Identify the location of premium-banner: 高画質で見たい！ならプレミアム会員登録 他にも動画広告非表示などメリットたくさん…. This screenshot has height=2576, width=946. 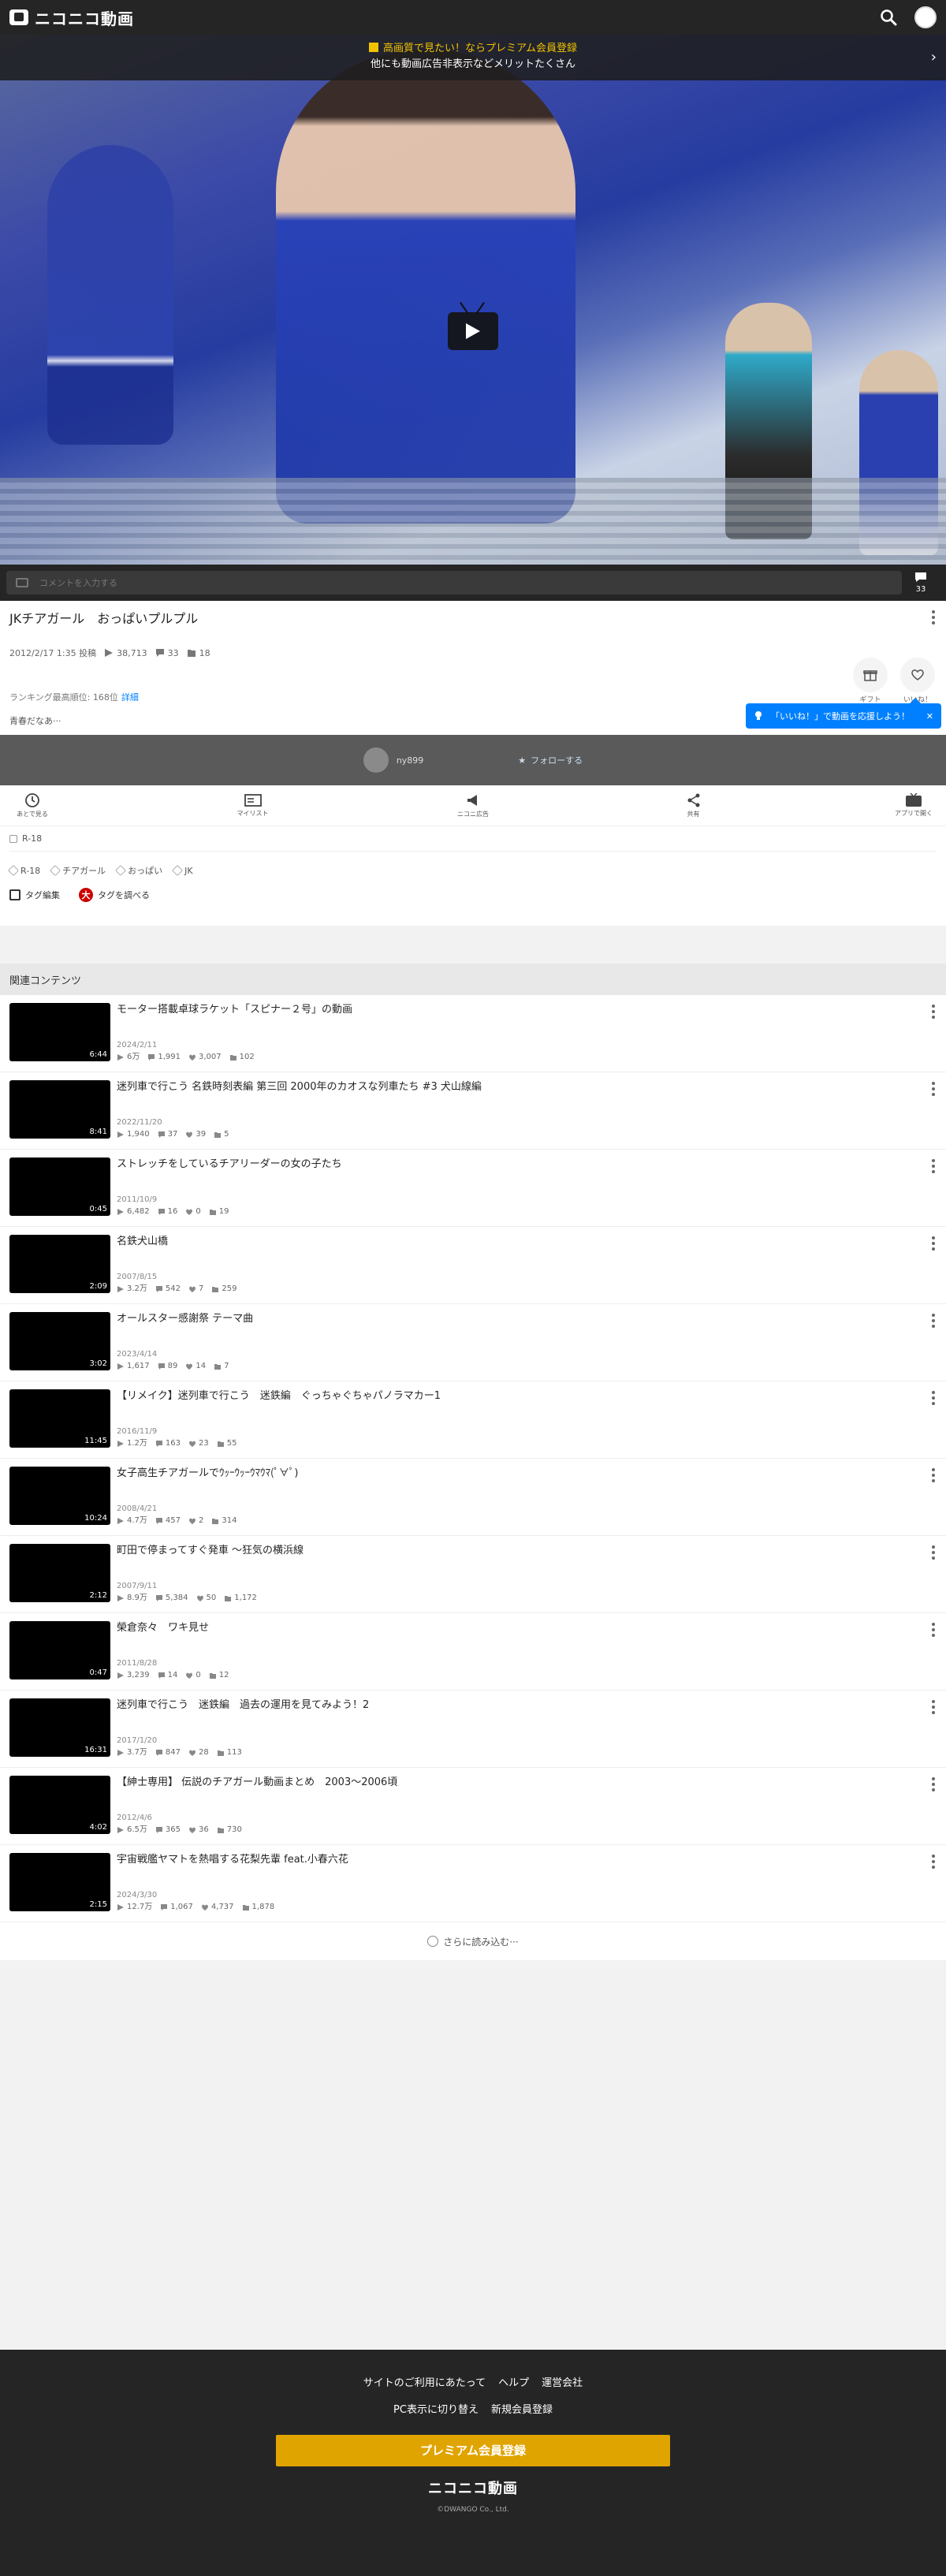
(473, 57).